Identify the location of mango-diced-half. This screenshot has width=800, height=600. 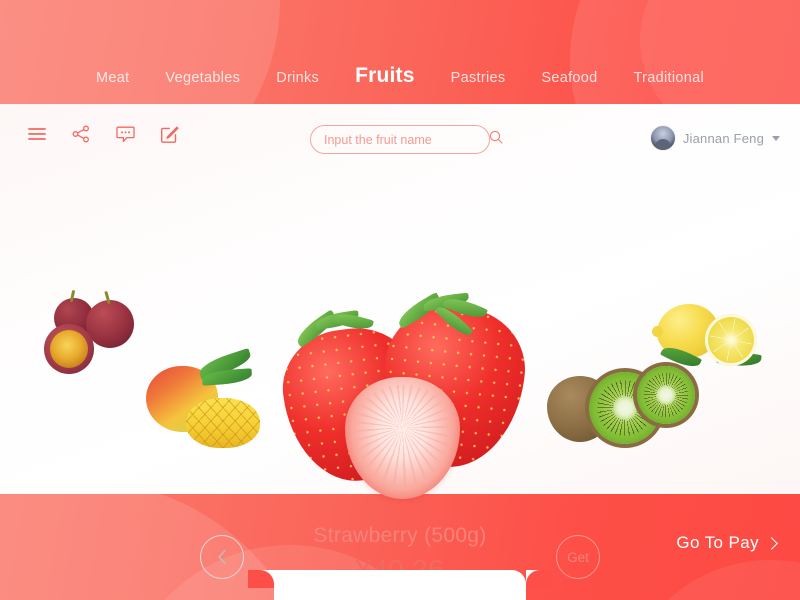
(223, 423).